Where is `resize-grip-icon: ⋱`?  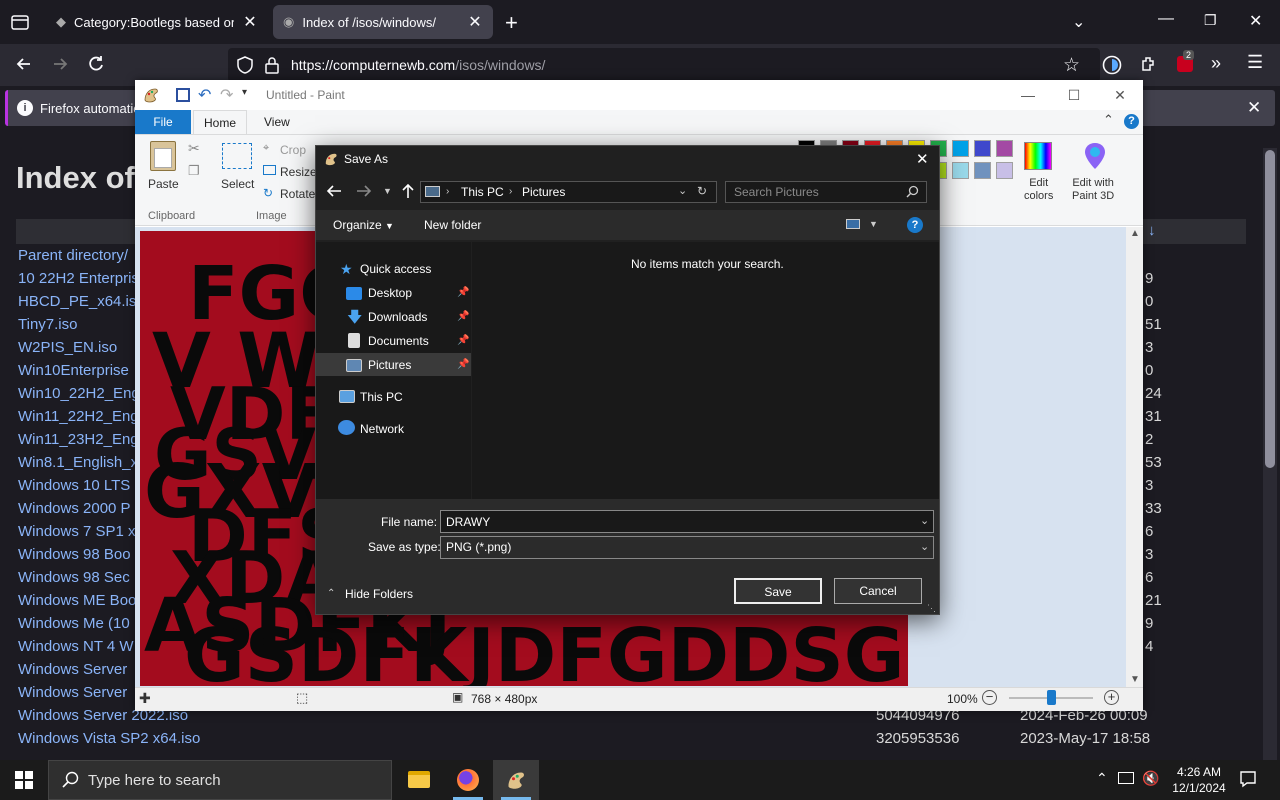
resize-grip-icon: ⋱ is located at coordinates (931, 608).